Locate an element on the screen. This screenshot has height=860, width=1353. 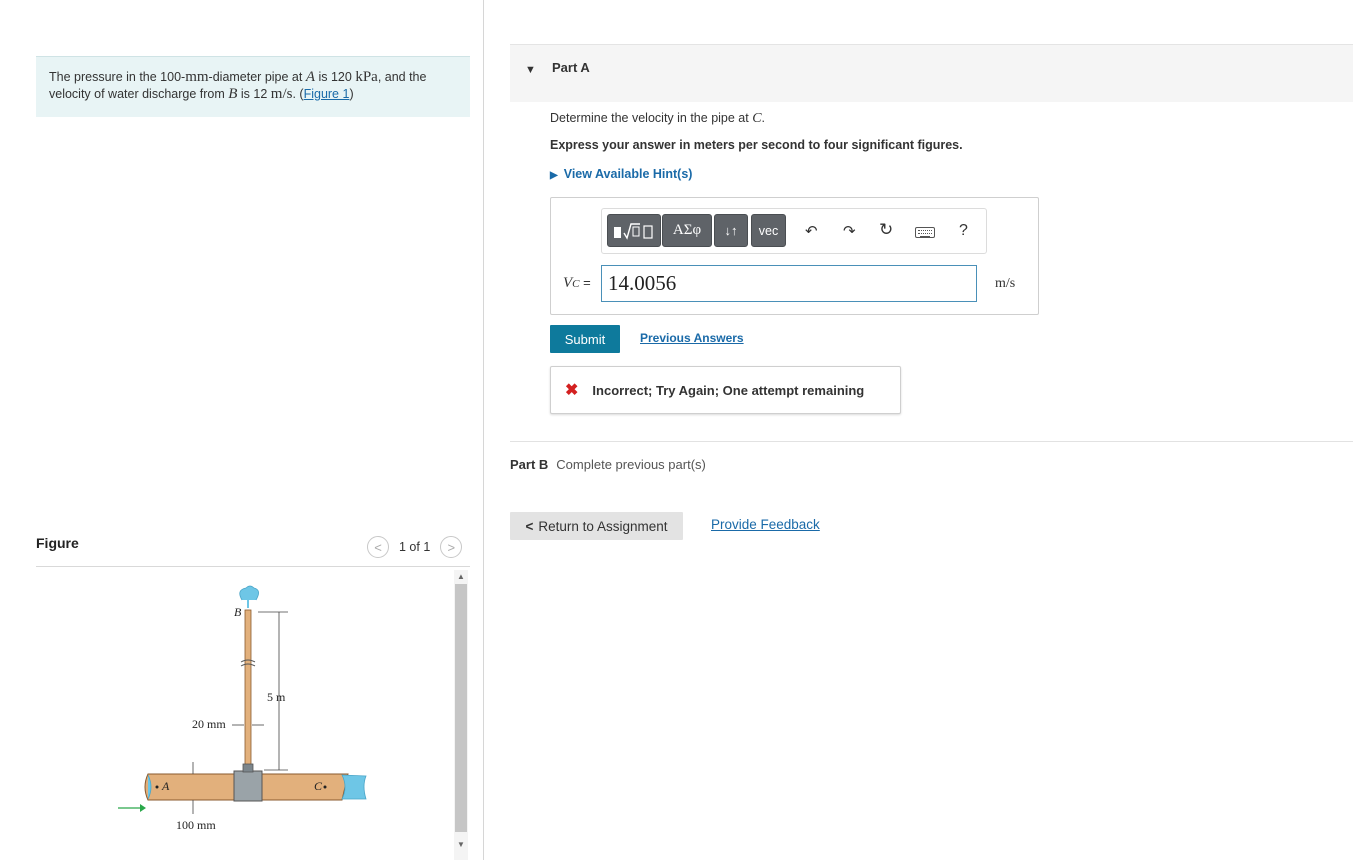
water-spray is located at coordinates (249, 596).